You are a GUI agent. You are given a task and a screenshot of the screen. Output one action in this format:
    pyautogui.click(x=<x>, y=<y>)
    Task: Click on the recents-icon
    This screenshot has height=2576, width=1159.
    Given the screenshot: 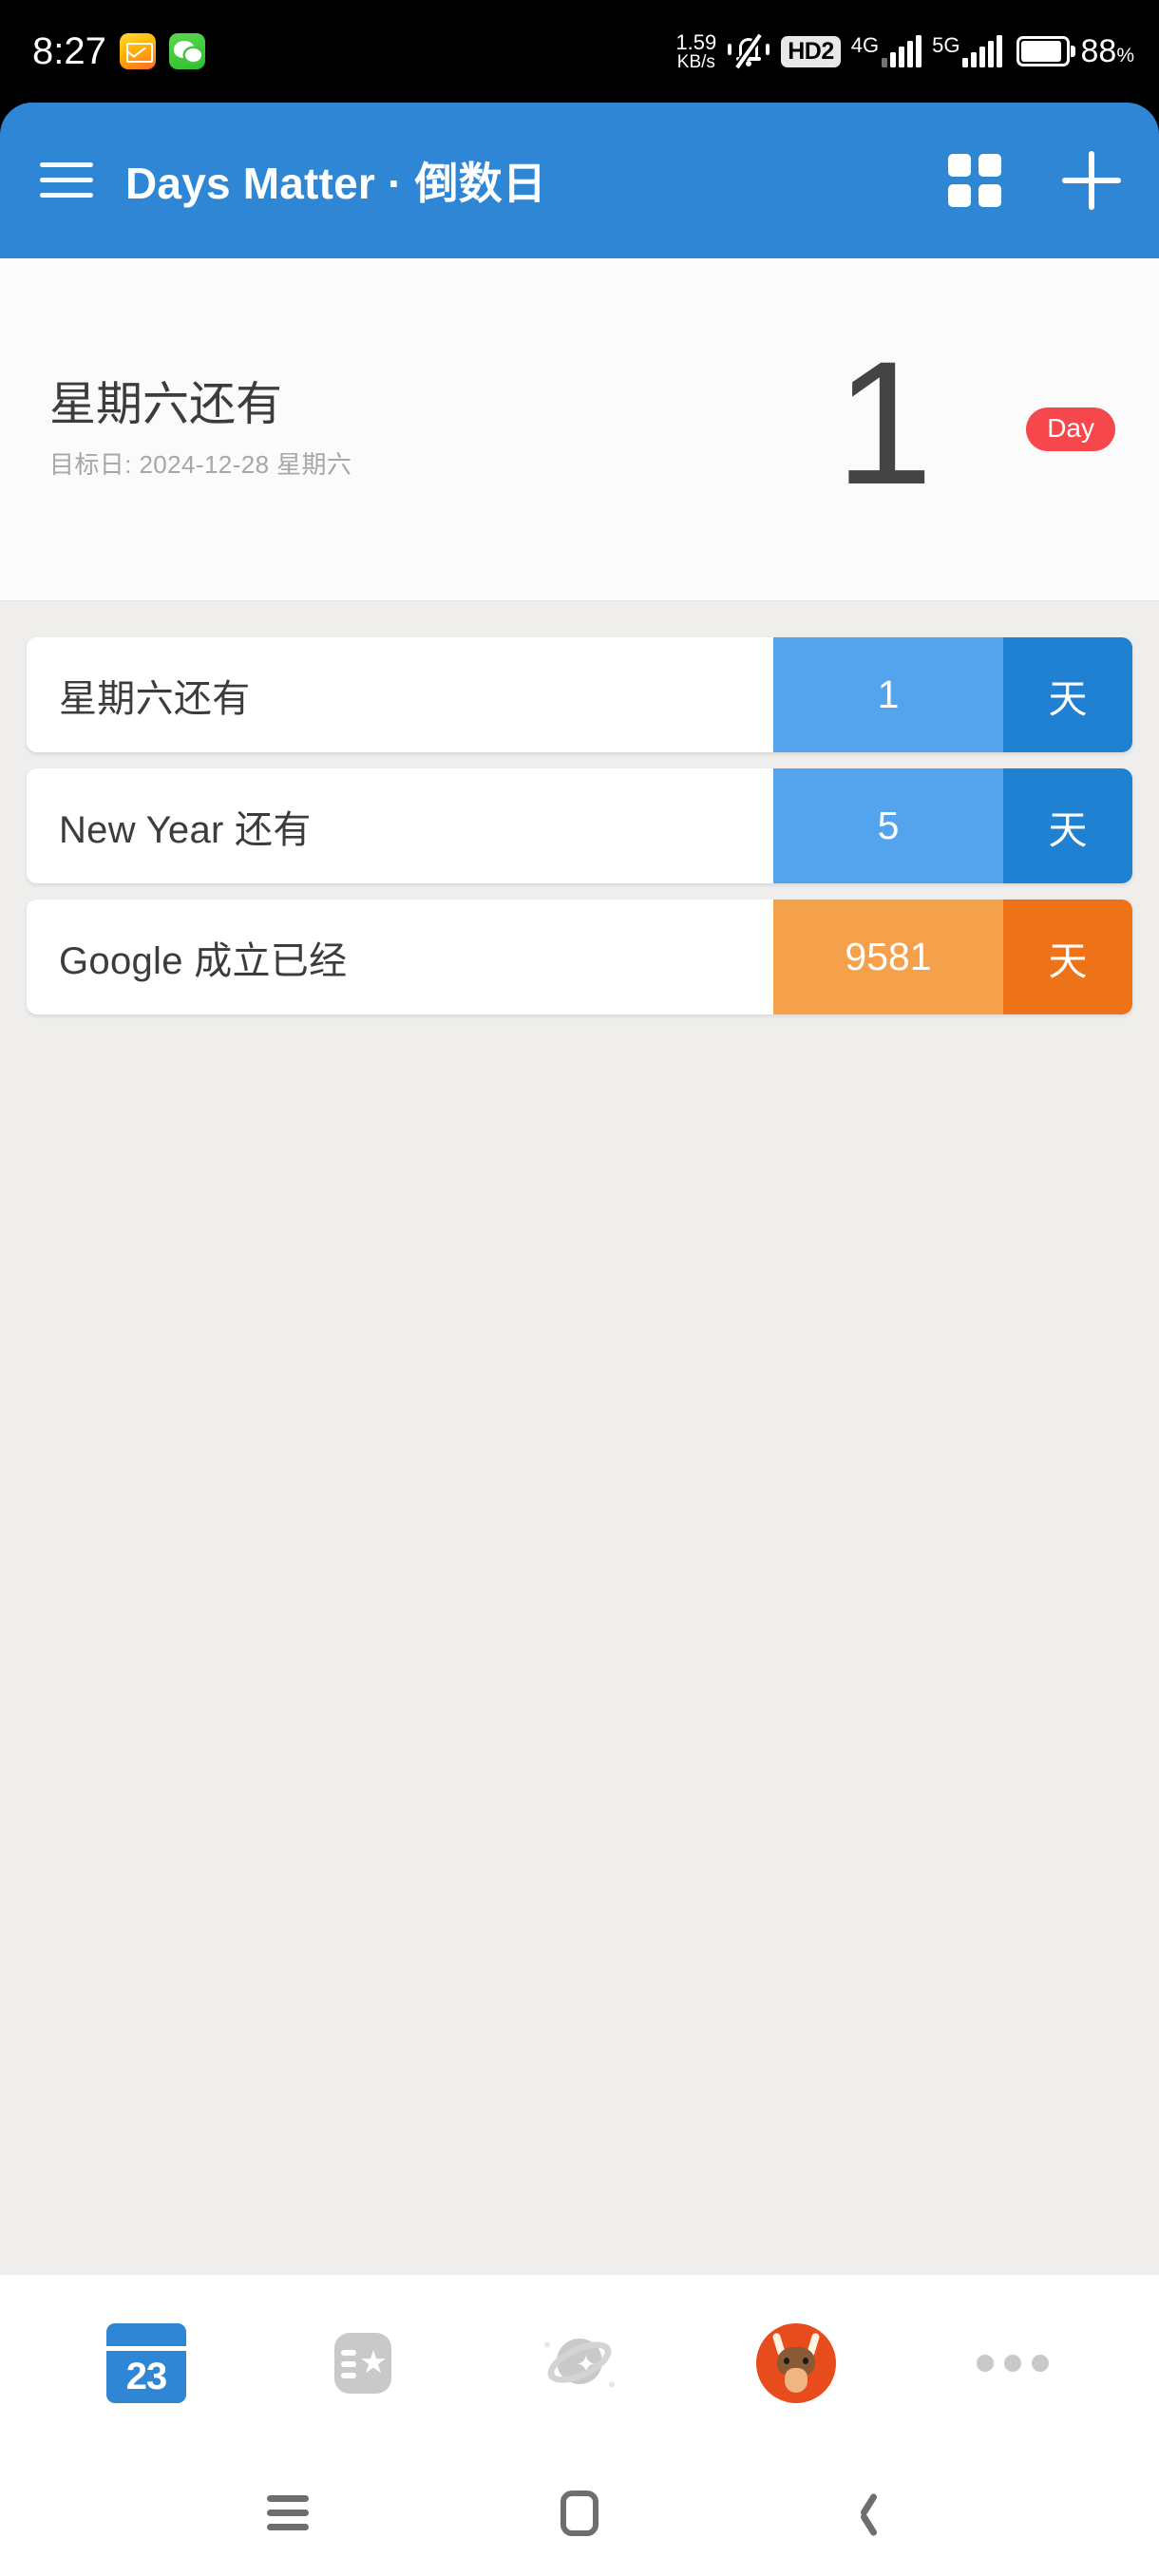 What is the action you would take?
    pyautogui.click(x=288, y=2513)
    